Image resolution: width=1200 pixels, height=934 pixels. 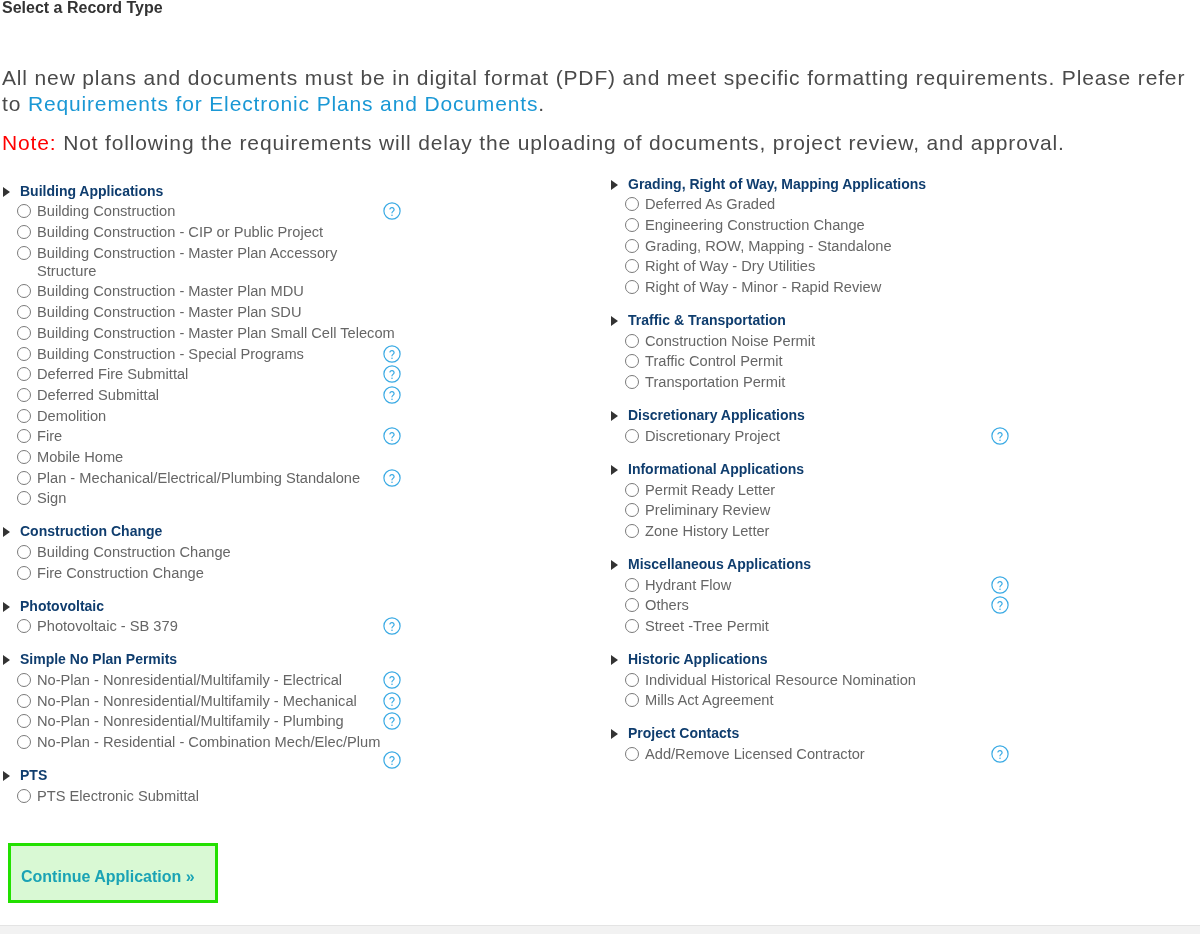 I want to click on option-label: Transportation Permit, so click(x=715, y=382).